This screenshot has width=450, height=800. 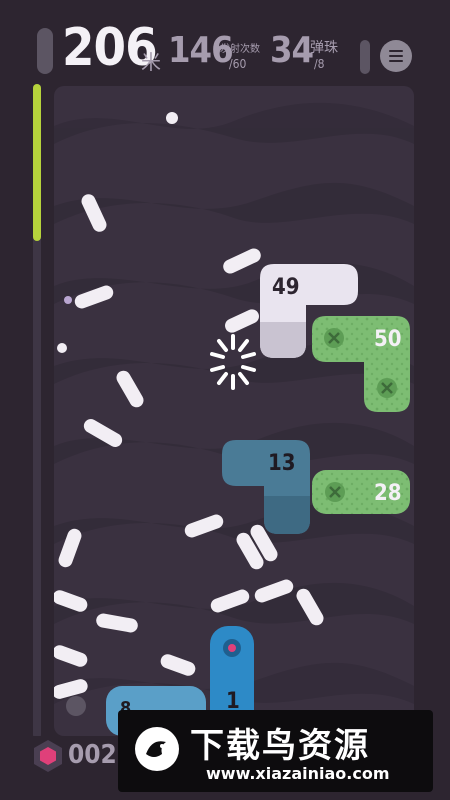 What do you see at coordinates (298, 773) in the screenshot?
I see `watermark-url: www.xiazainiao.com` at bounding box center [298, 773].